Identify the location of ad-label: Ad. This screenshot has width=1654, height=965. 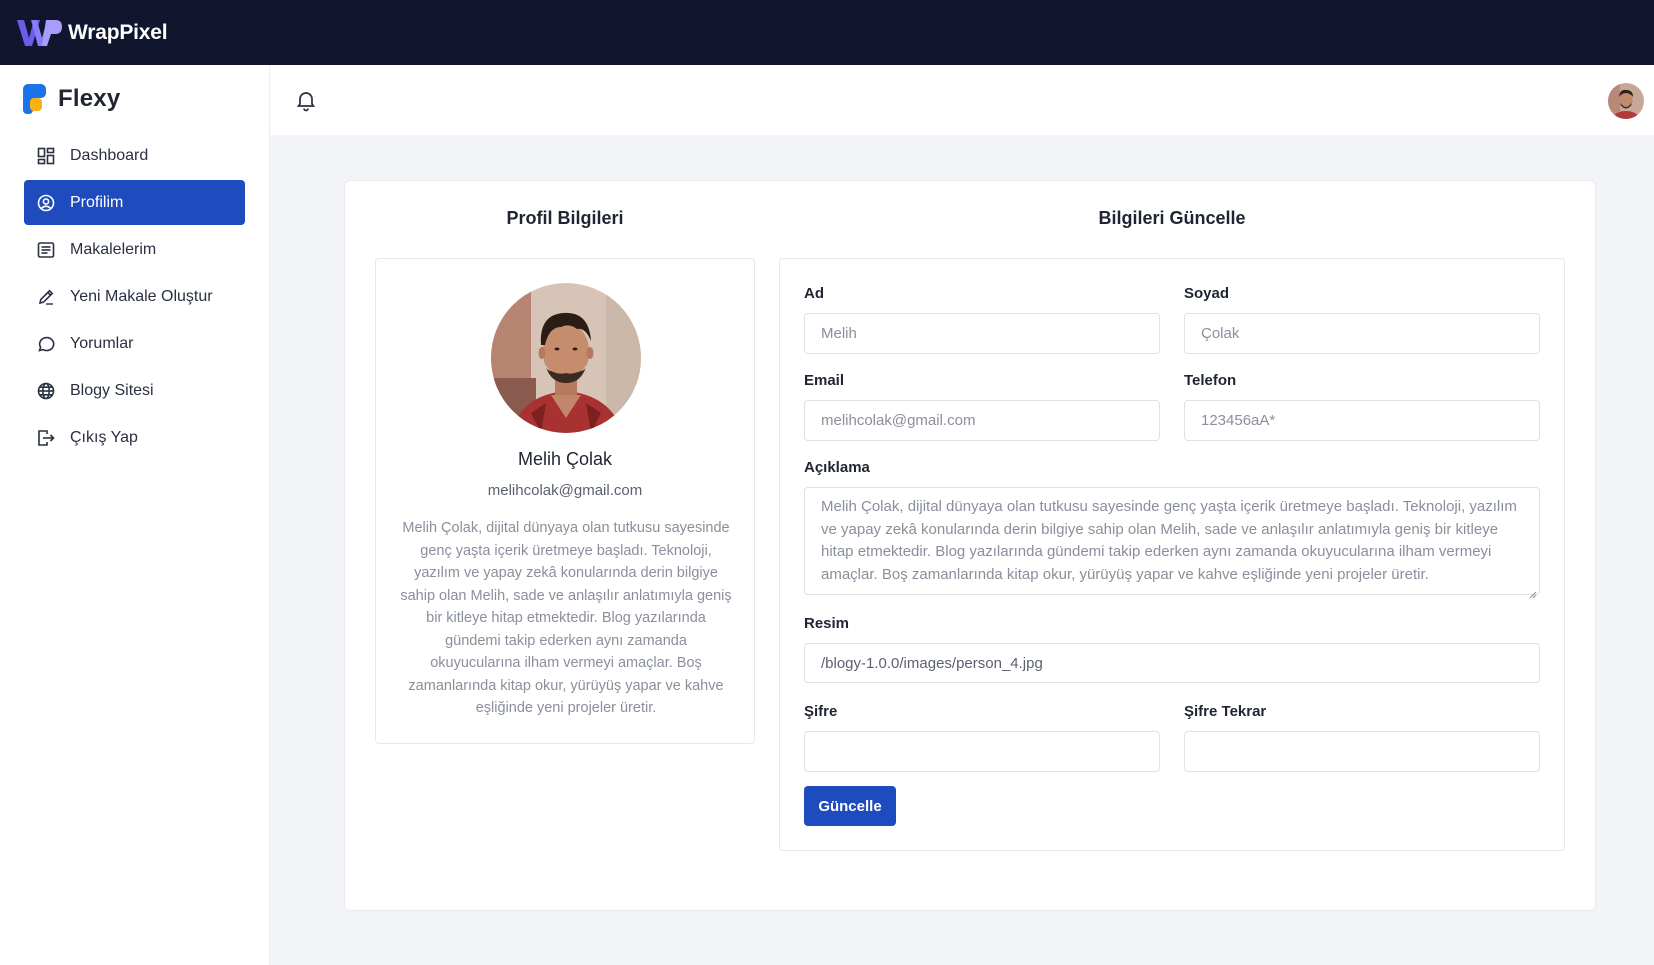
(814, 293).